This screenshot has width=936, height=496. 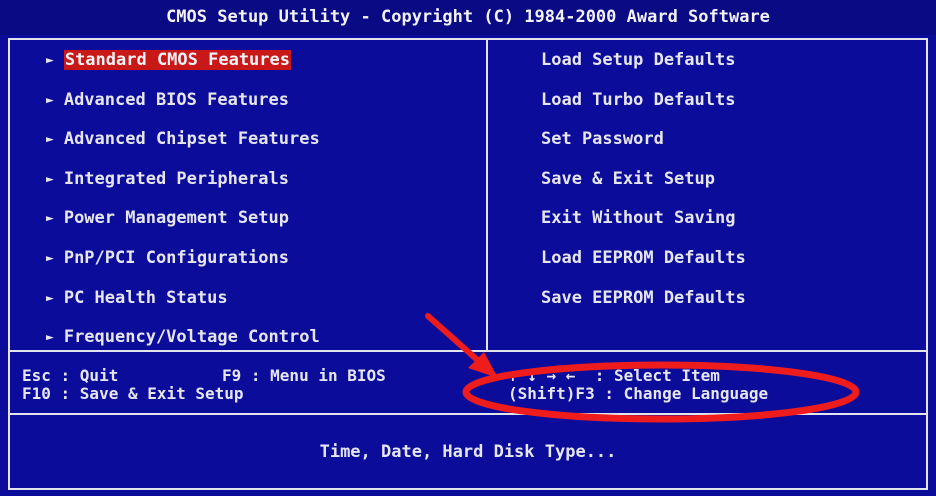 I want to click on left-menu-item-frequency-voltage-control: ► Frequency/Voltage Control, so click(x=183, y=337).